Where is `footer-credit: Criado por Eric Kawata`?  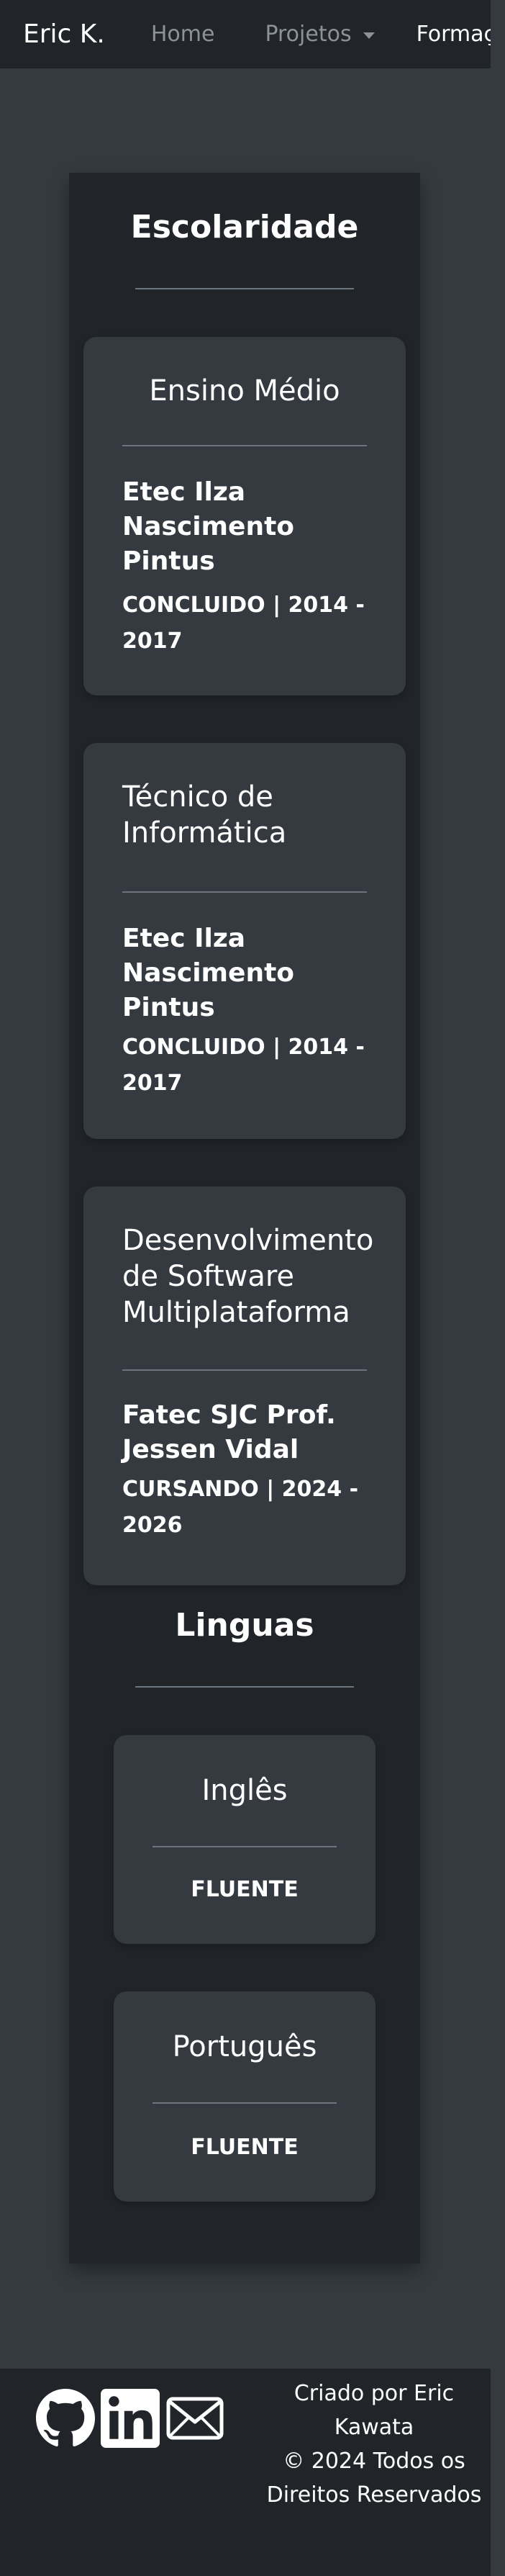
footer-credit: Criado por Eric Kawata is located at coordinates (374, 2410).